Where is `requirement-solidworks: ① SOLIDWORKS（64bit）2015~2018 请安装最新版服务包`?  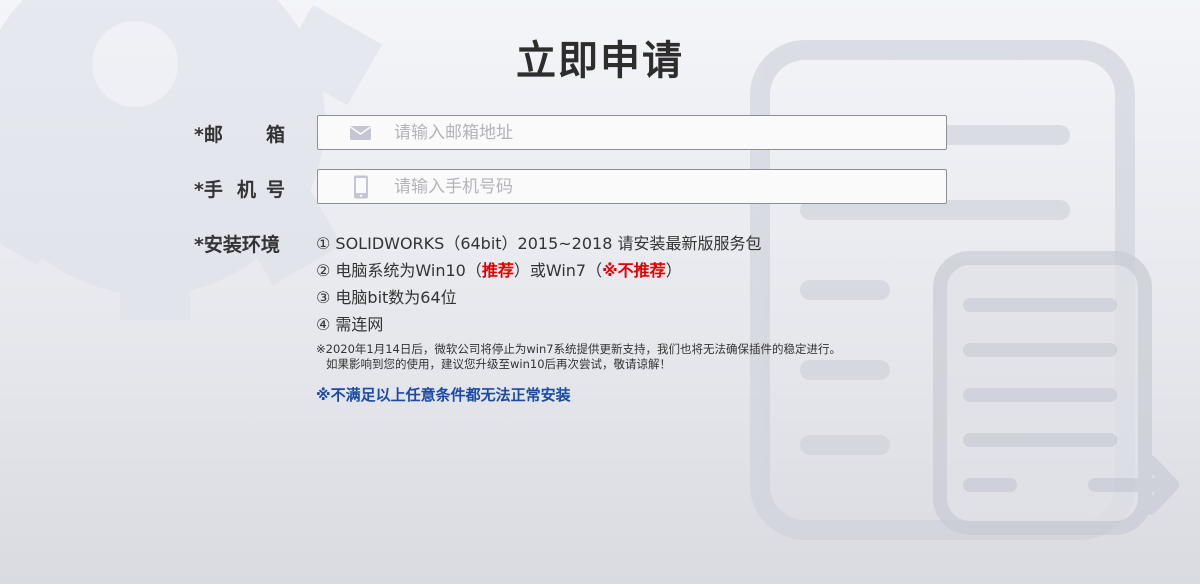 requirement-solidworks: ① SOLIDWORKS（64bit）2015~2018 请安装最新版服务包 is located at coordinates (539, 243).